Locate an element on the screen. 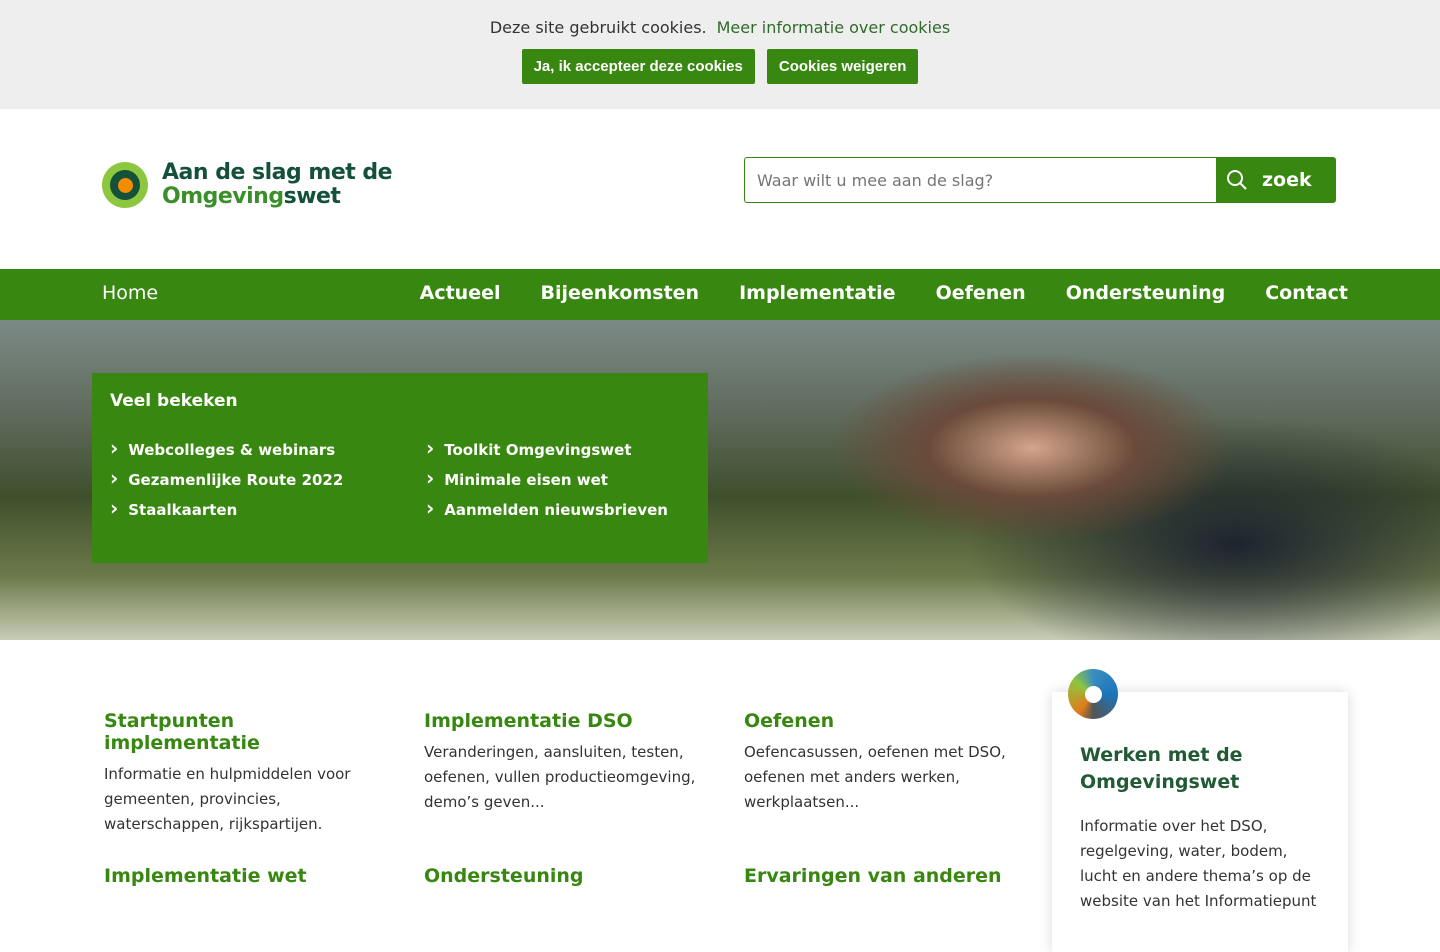 The width and height of the screenshot is (1440, 952). tile-title: Implementatie DSO is located at coordinates (564, 721).